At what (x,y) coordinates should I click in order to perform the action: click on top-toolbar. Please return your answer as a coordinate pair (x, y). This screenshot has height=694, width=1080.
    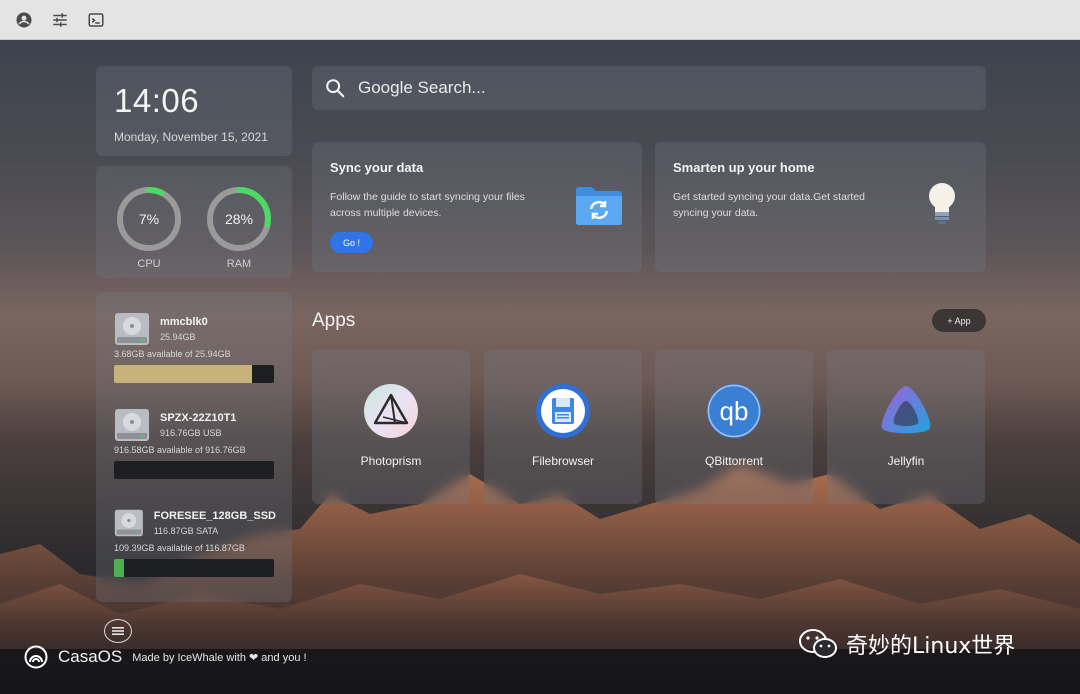
    Looking at the image, I should click on (540, 20).